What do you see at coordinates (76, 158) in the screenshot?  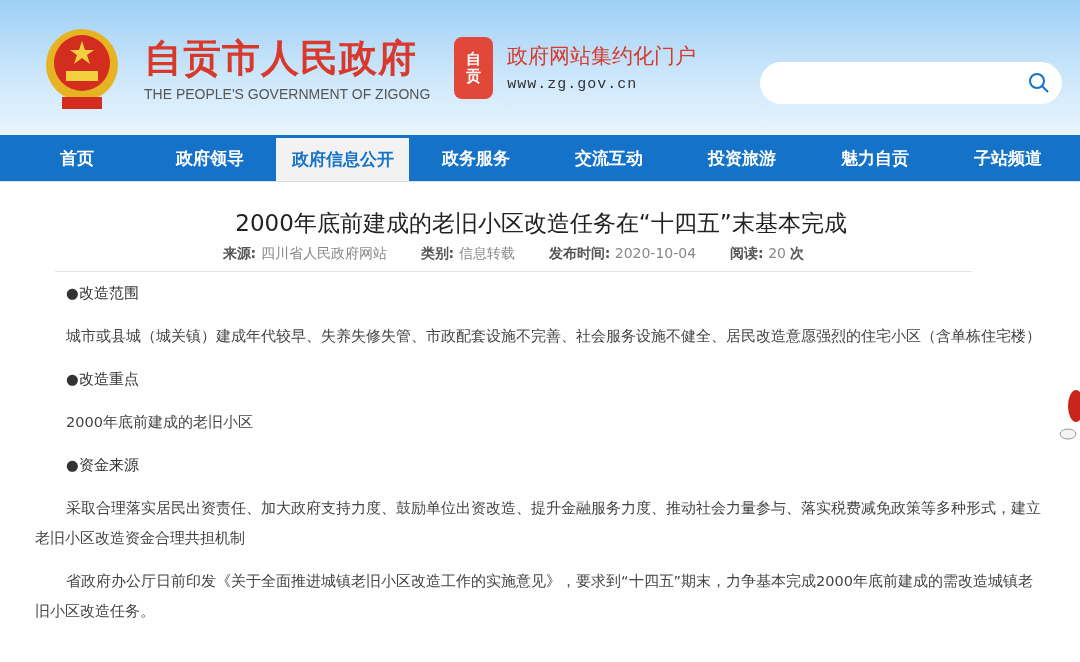 I see `nav-tab: 首页` at bounding box center [76, 158].